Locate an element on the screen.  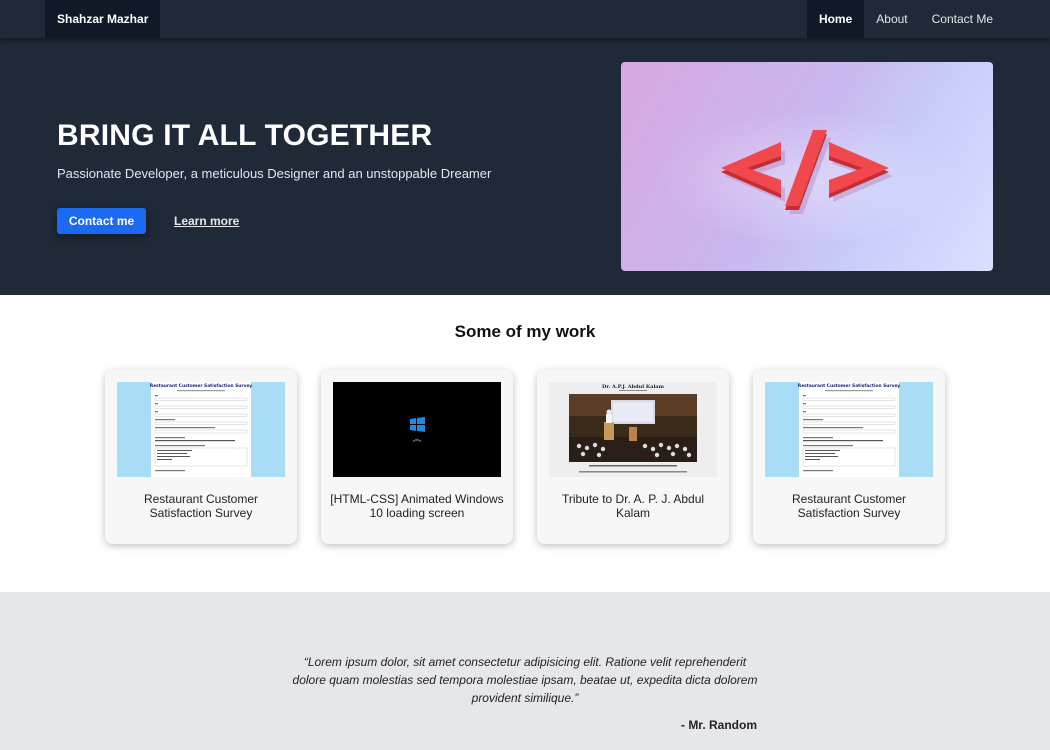
contact-me-button: Contact me is located at coordinates (101, 221).